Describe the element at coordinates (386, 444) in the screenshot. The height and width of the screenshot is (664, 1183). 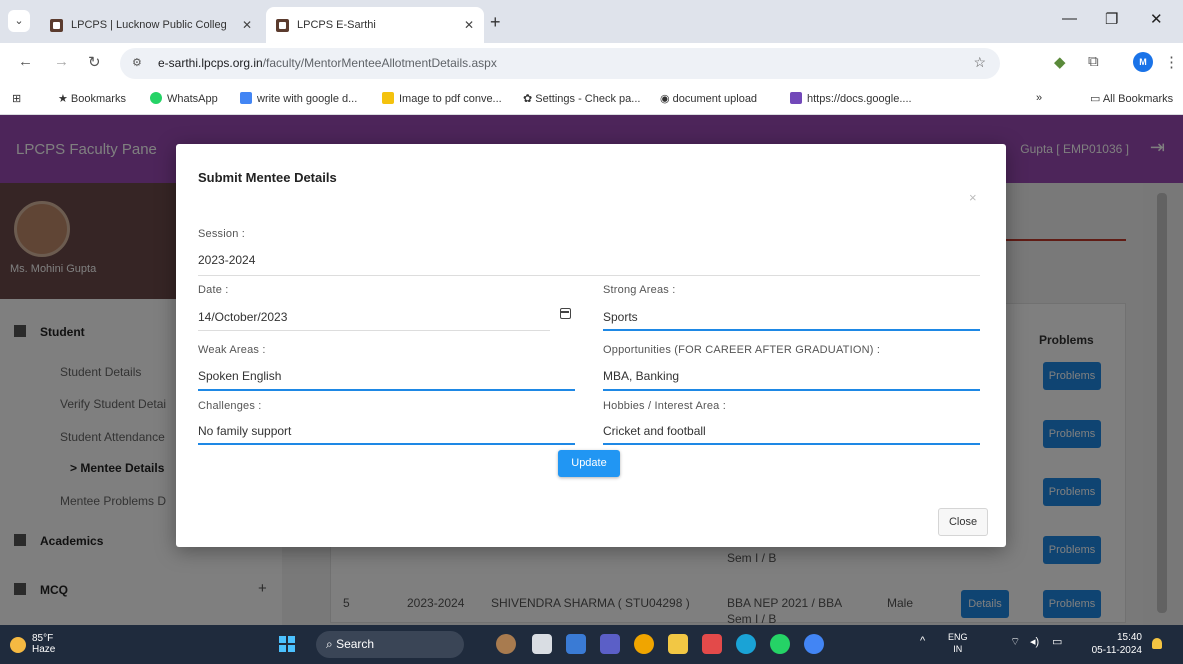
I see `challenges-underline` at that location.